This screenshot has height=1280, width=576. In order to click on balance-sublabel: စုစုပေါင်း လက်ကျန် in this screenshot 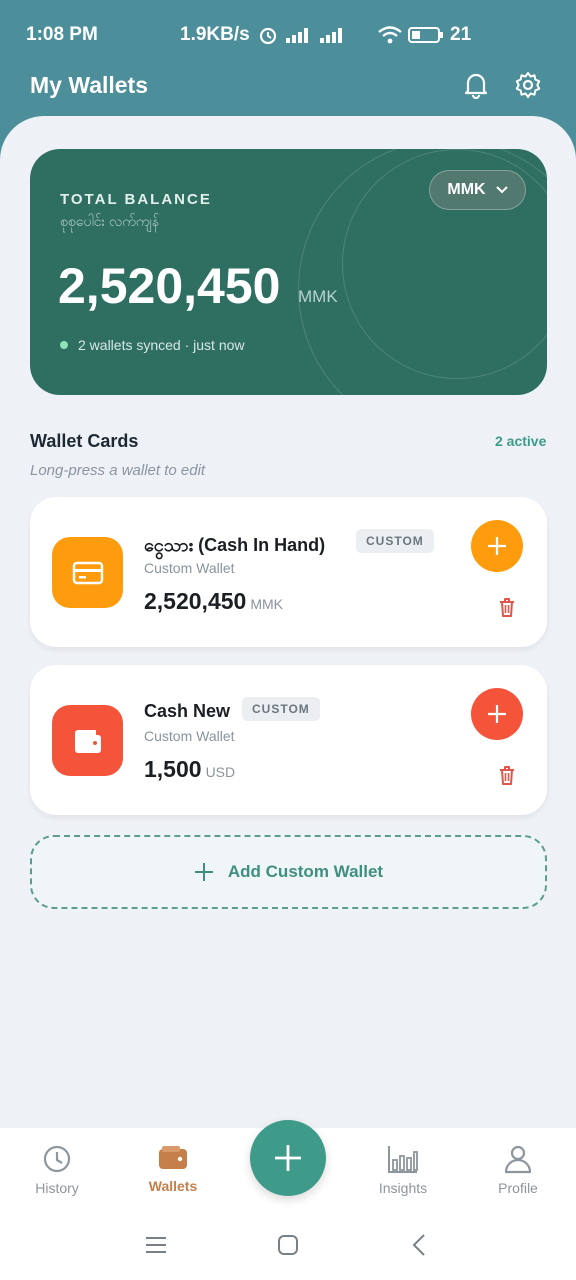, I will do `click(109, 221)`.